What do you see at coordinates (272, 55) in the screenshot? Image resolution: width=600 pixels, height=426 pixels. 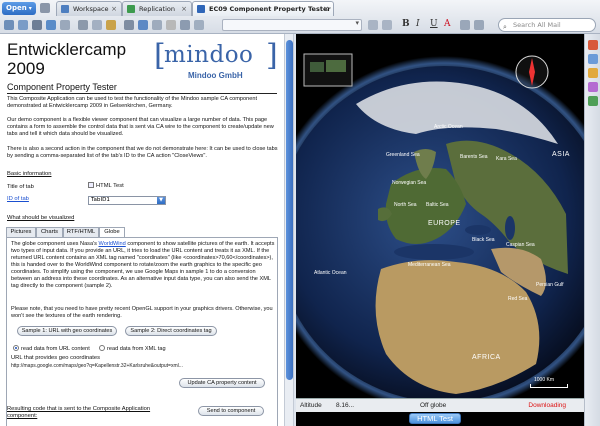 I see `logo-bracket-right: ]` at bounding box center [272, 55].